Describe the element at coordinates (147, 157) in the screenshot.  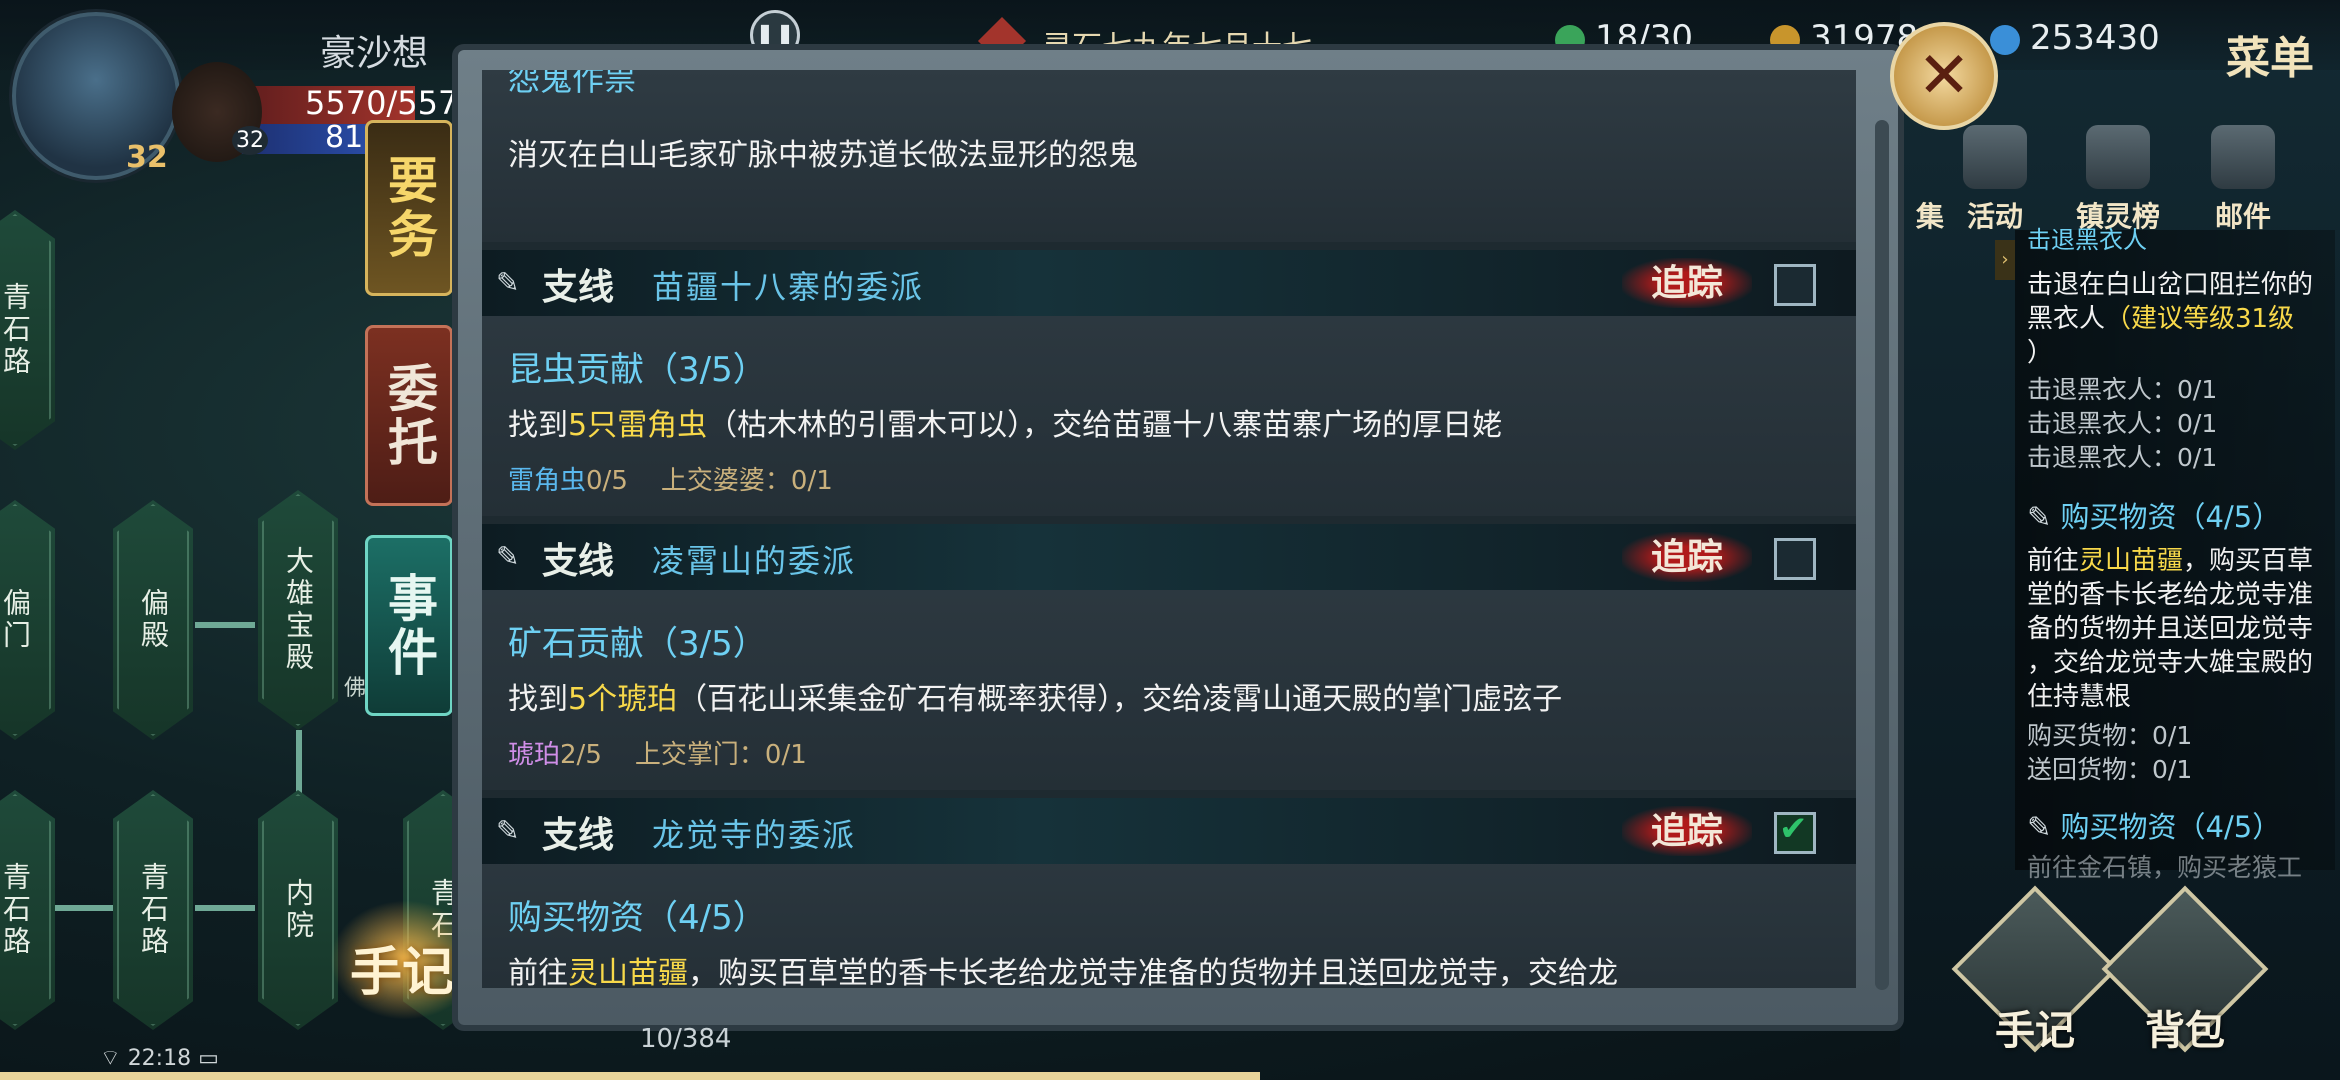
I see `player-level: 32` at that location.